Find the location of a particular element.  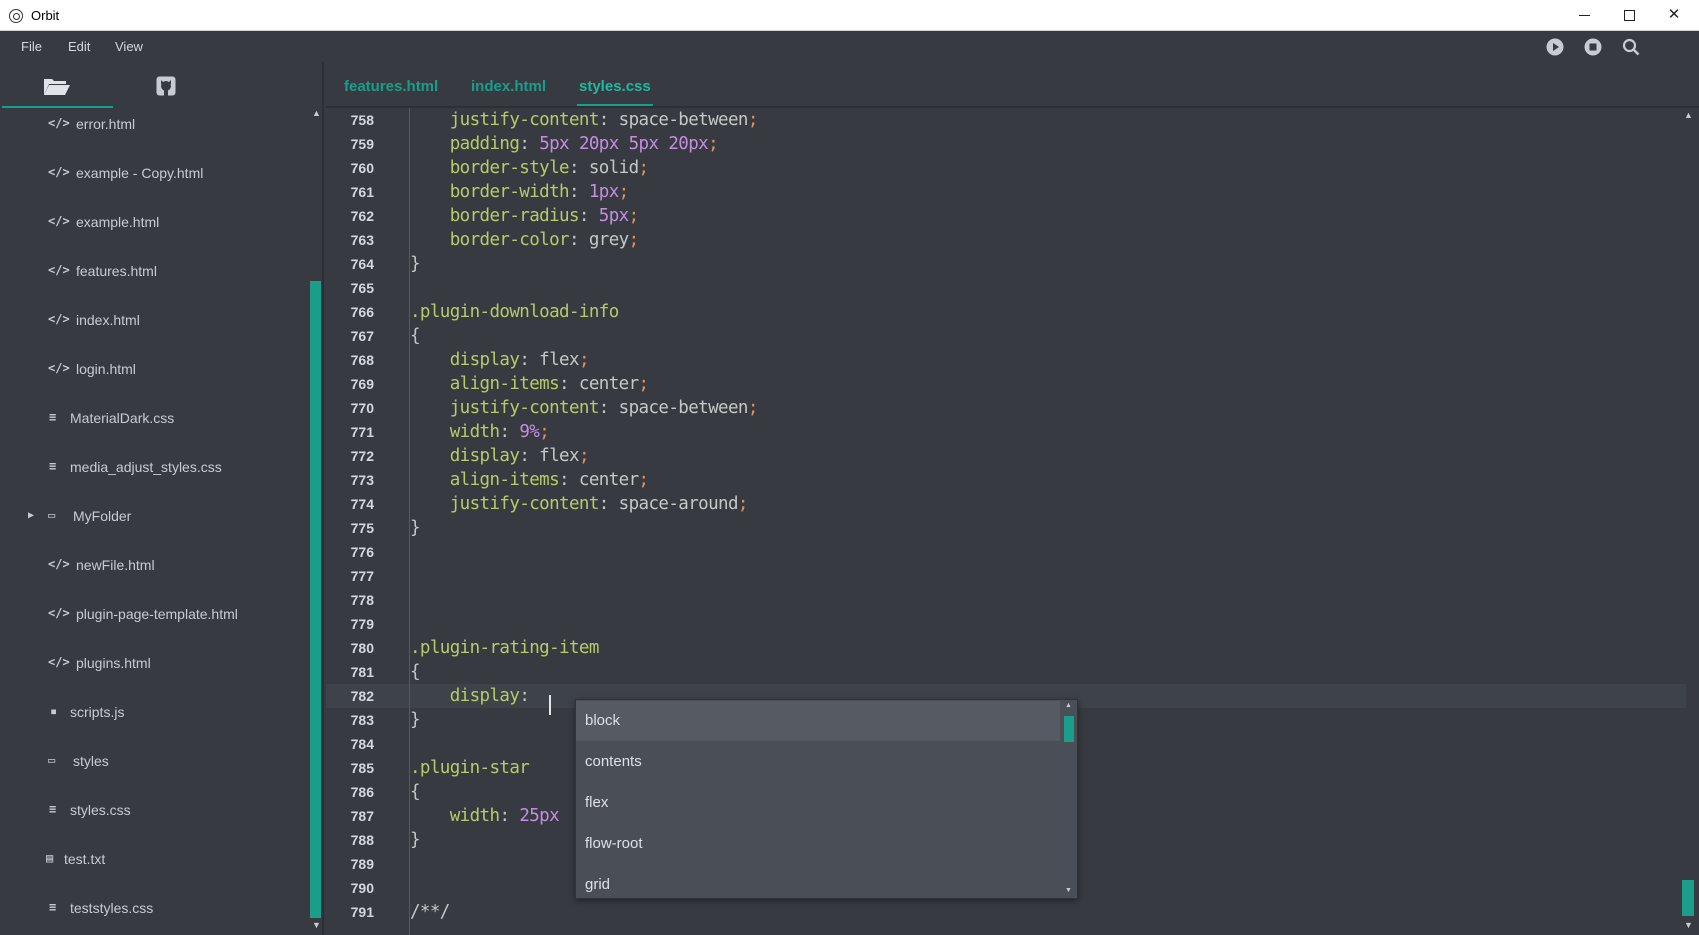

line-number: 767 is located at coordinates (362, 336).